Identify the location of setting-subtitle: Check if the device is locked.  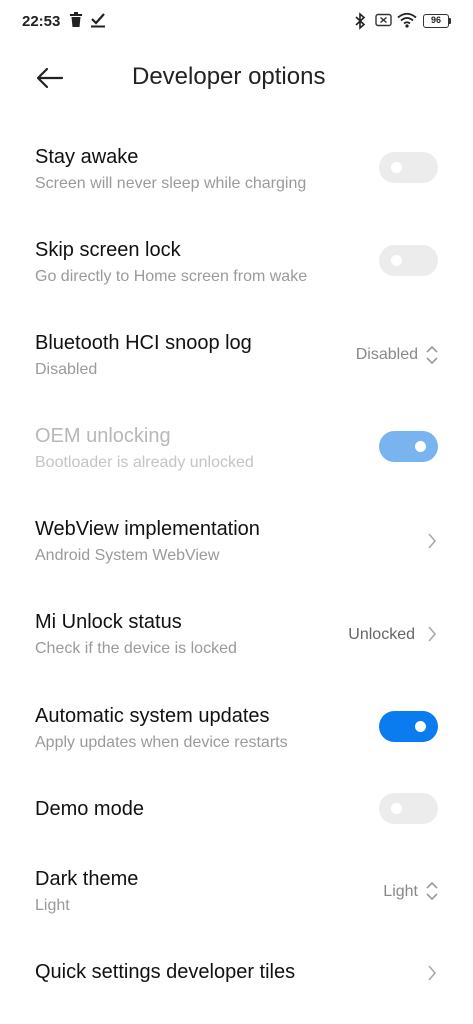
(136, 648).